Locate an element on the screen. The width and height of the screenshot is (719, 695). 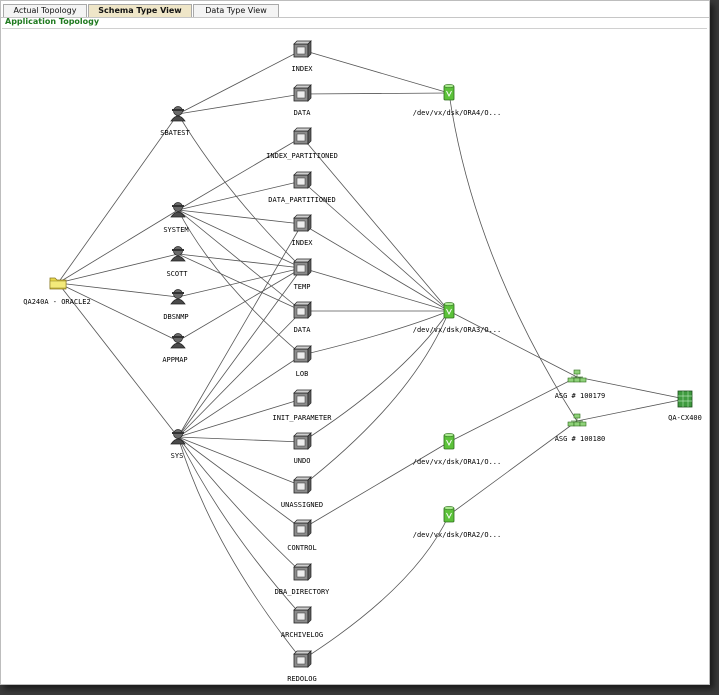
node-label: DBA_DIRECTORY is located at coordinates (303, 592).